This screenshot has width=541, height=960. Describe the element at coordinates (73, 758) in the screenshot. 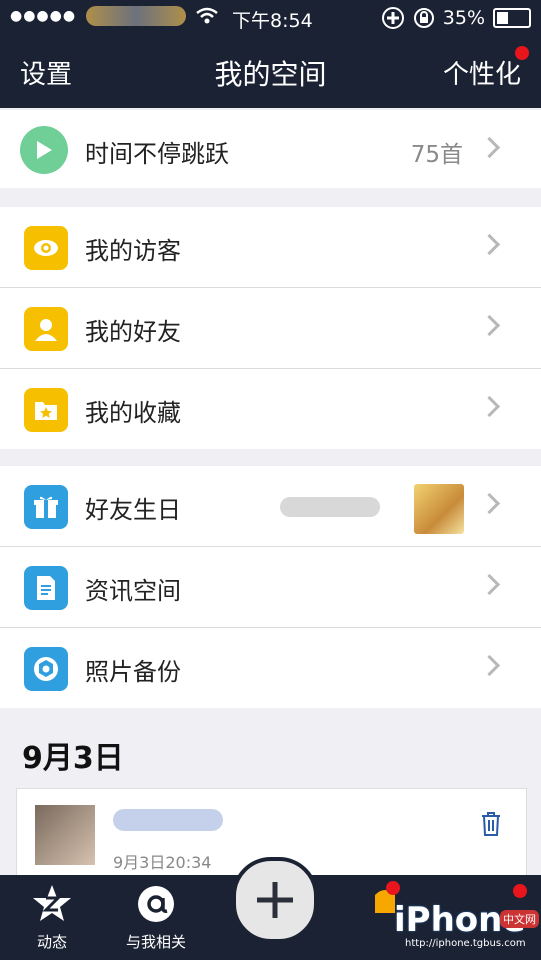

I see `feed-date: 9月3日` at that location.